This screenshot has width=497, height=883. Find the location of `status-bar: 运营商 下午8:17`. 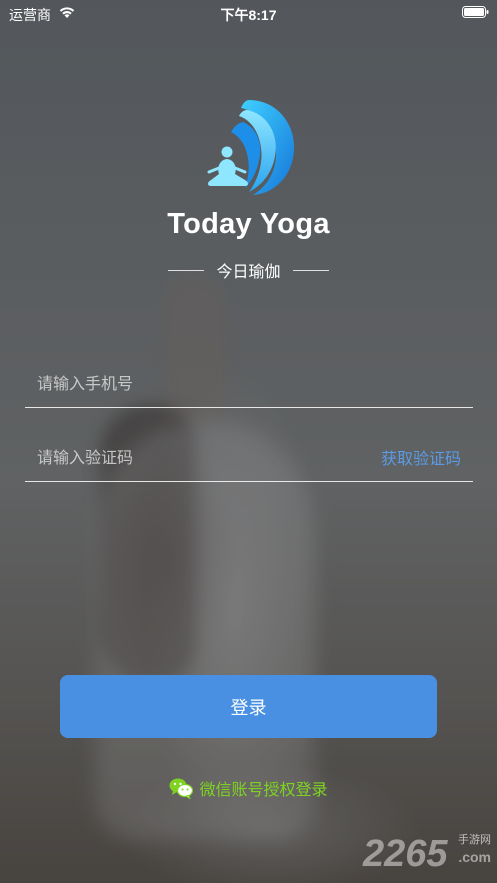

status-bar: 运营商 下午8:17 is located at coordinates (248, 13).